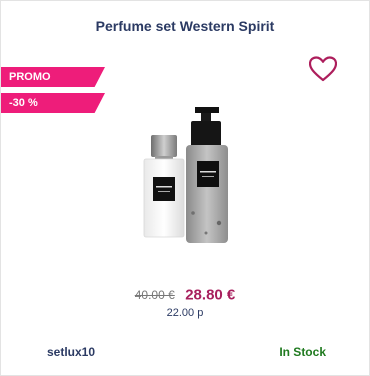  Describe the element at coordinates (53, 103) in the screenshot. I see `discount-badge: -30 %` at that location.